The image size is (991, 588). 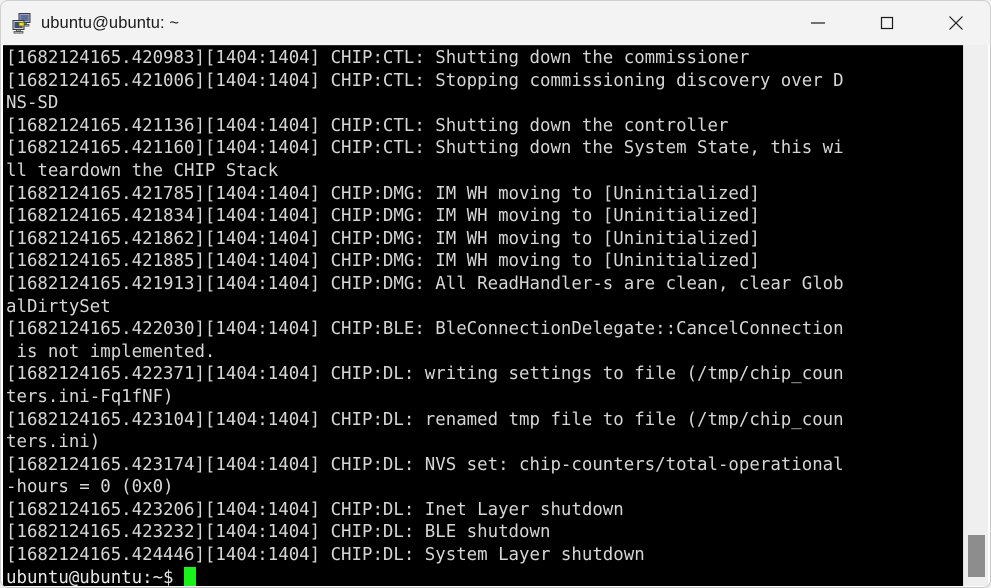 What do you see at coordinates (90, 487) in the screenshot?
I see `terminal-line: -hours = 0 (0x0)` at bounding box center [90, 487].